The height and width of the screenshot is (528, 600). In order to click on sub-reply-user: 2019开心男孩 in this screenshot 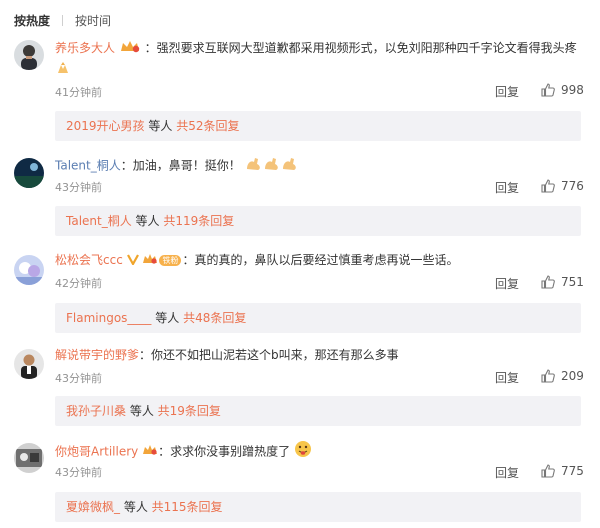, I will do `click(105, 126)`.